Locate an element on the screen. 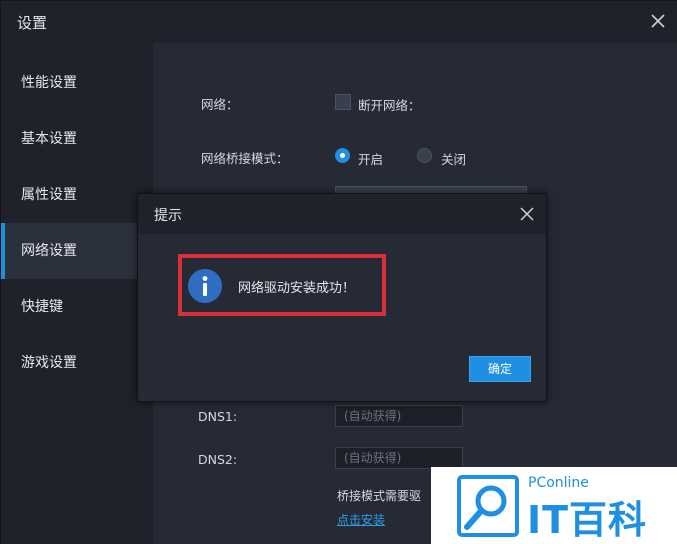 This screenshot has height=544, width=677. dialog-header: 提示 is located at coordinates (342, 214).